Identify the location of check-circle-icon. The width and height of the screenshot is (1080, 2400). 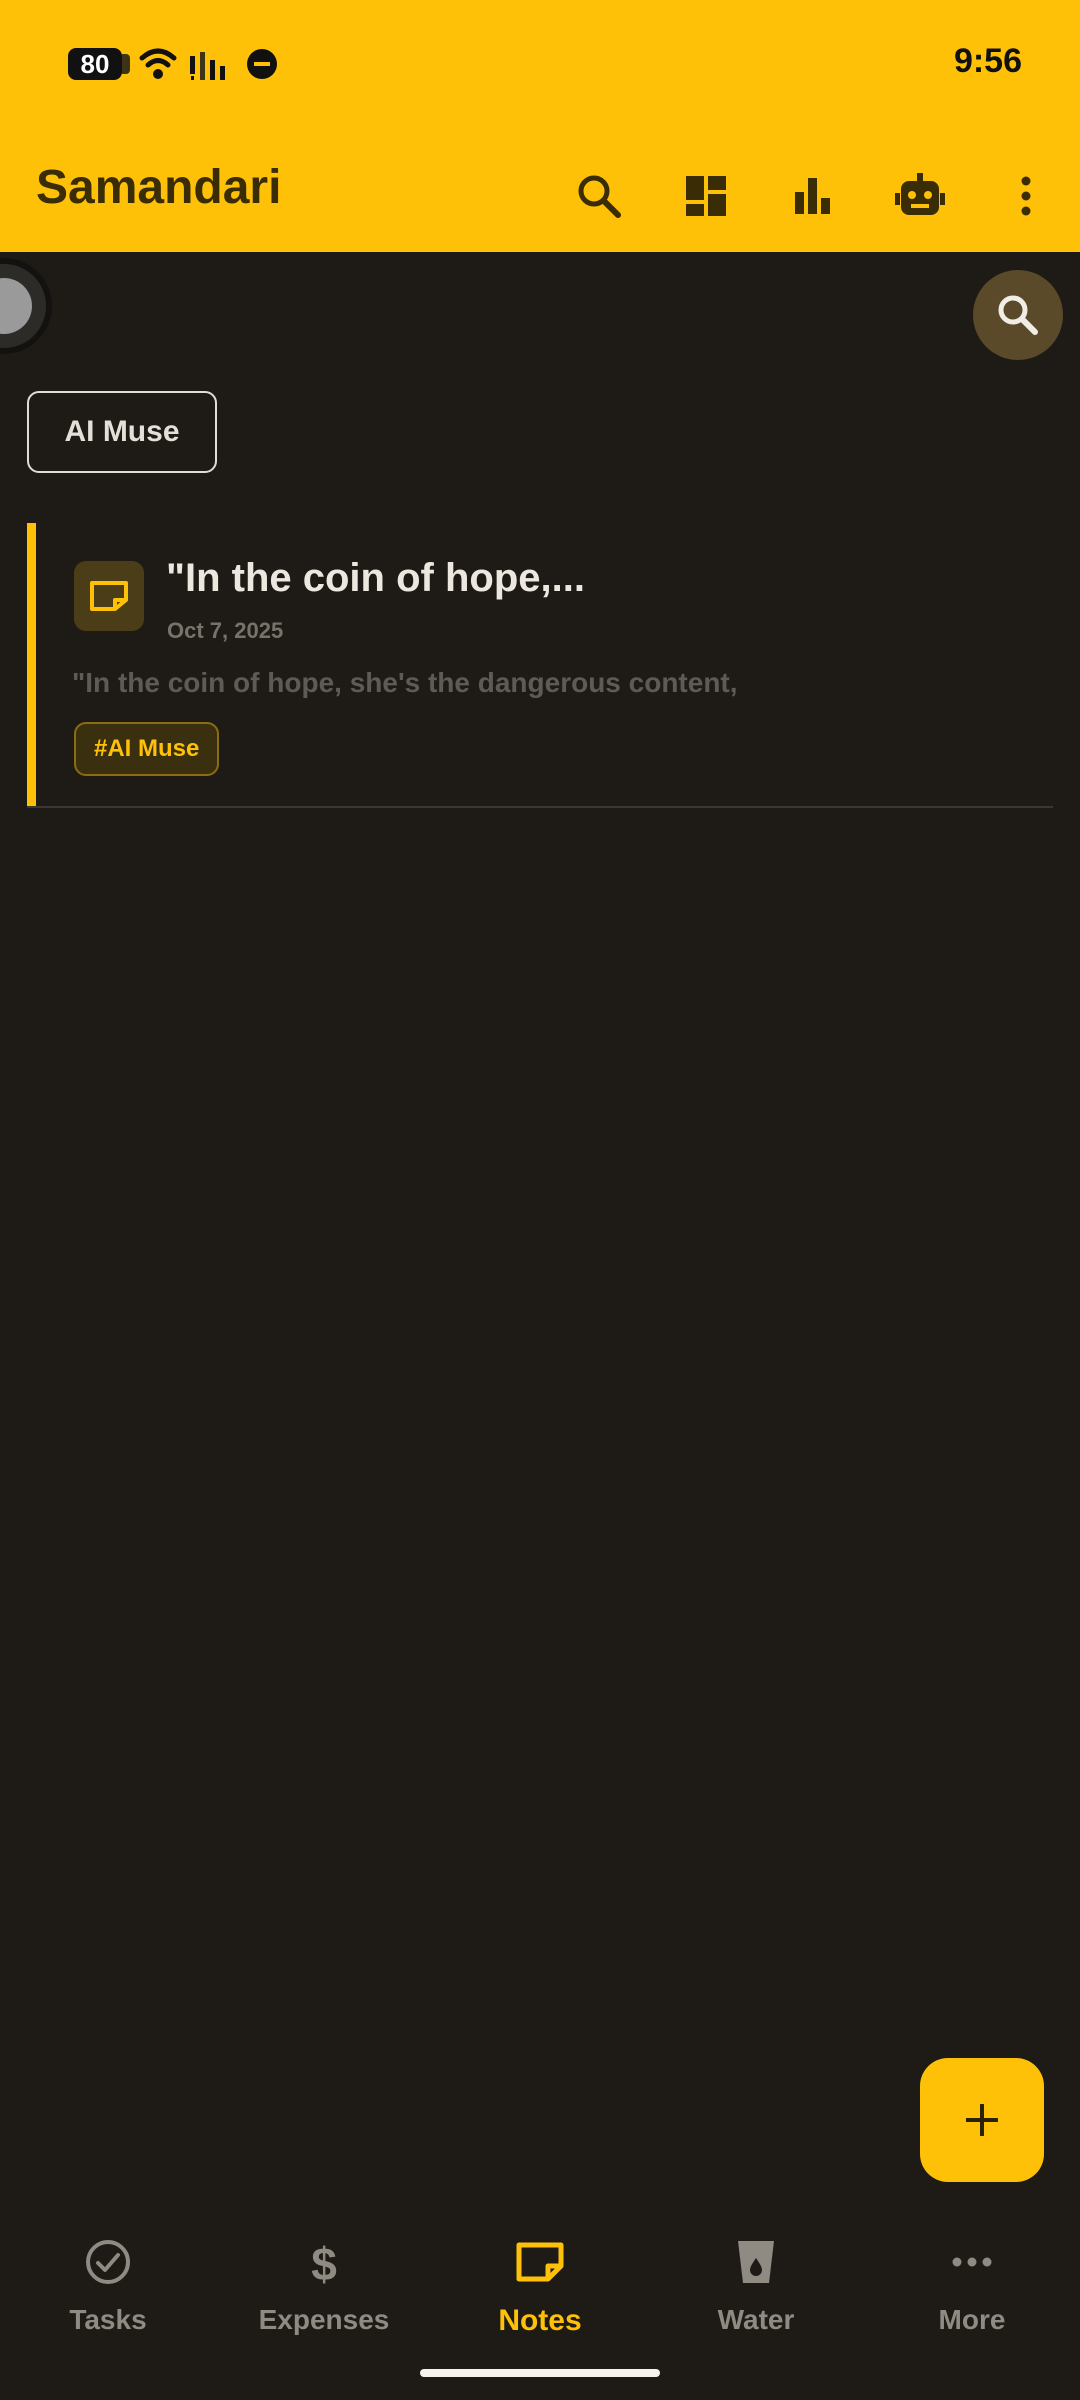
(108, 2262).